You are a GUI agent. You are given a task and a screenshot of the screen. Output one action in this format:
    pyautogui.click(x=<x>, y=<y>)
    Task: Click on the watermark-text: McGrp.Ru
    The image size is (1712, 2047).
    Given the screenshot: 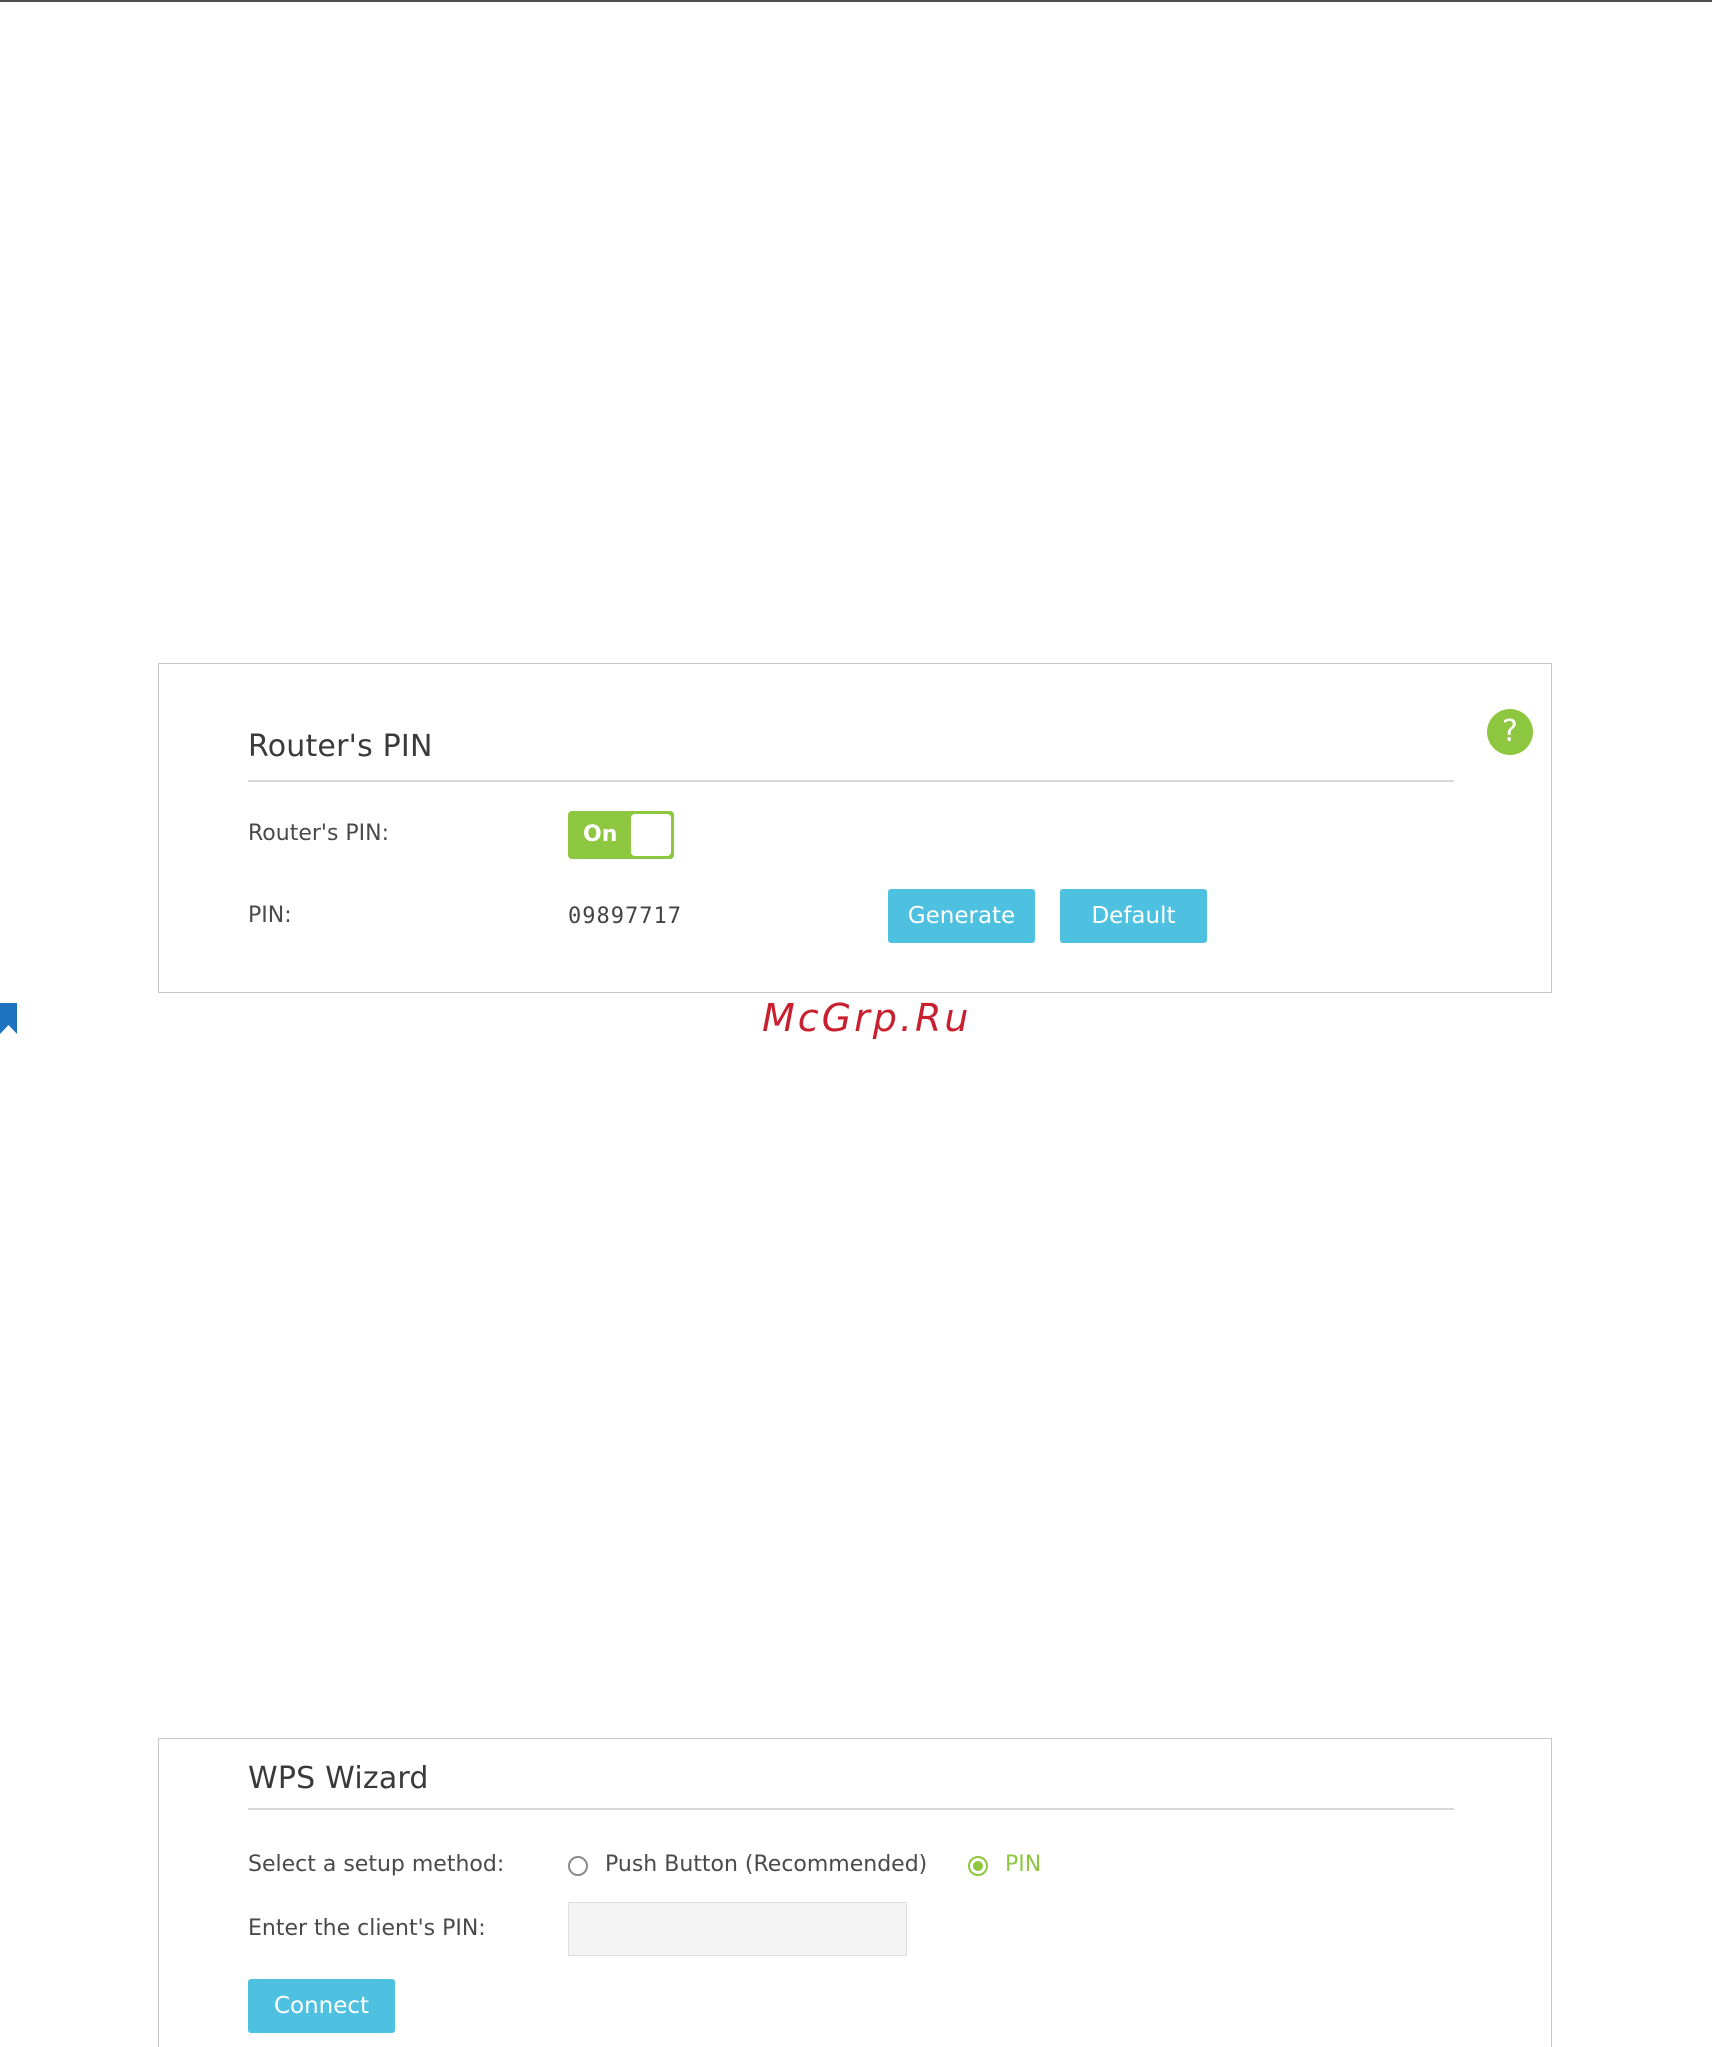 What is the action you would take?
    pyautogui.click(x=867, y=1018)
    